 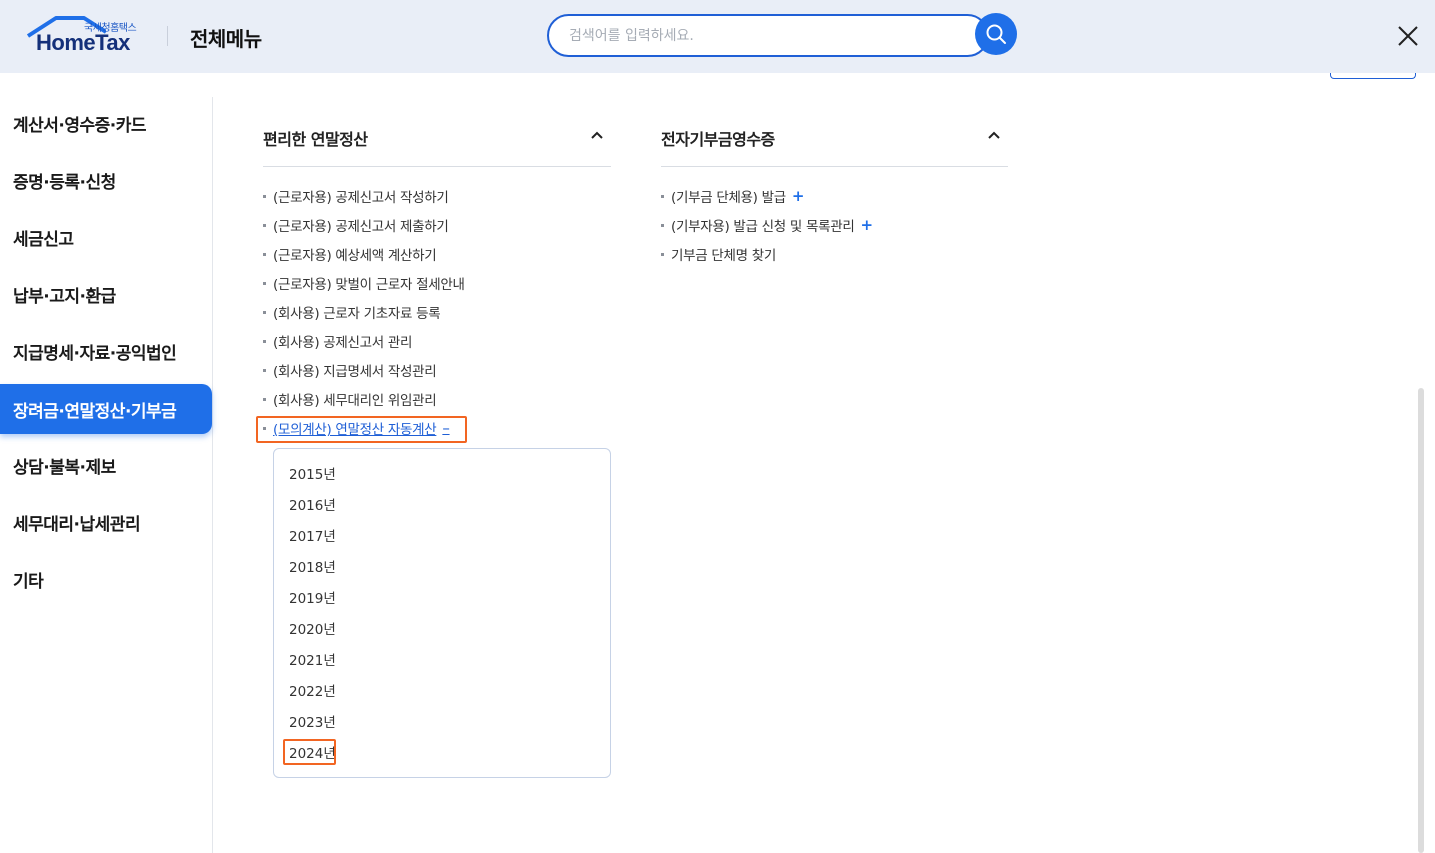 I want to click on search-input, so click(x=768, y=35).